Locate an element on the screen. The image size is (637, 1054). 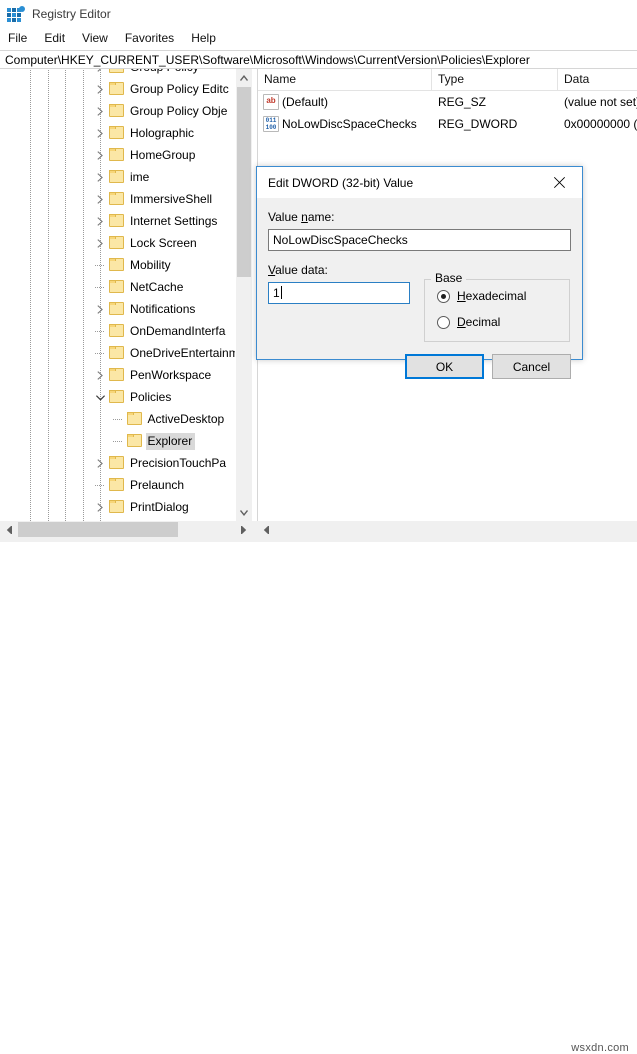
tree-vertical-scrollbar is located at coordinates (243, 295).